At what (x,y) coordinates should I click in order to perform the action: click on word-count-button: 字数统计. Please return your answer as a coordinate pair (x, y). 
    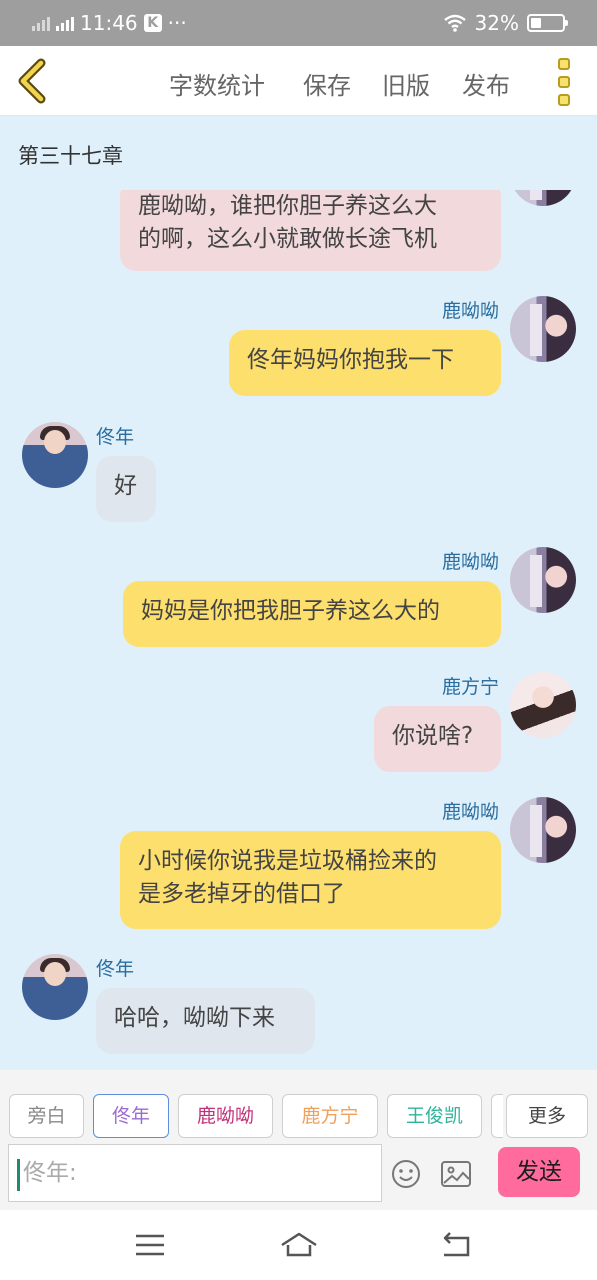
    Looking at the image, I should click on (217, 83).